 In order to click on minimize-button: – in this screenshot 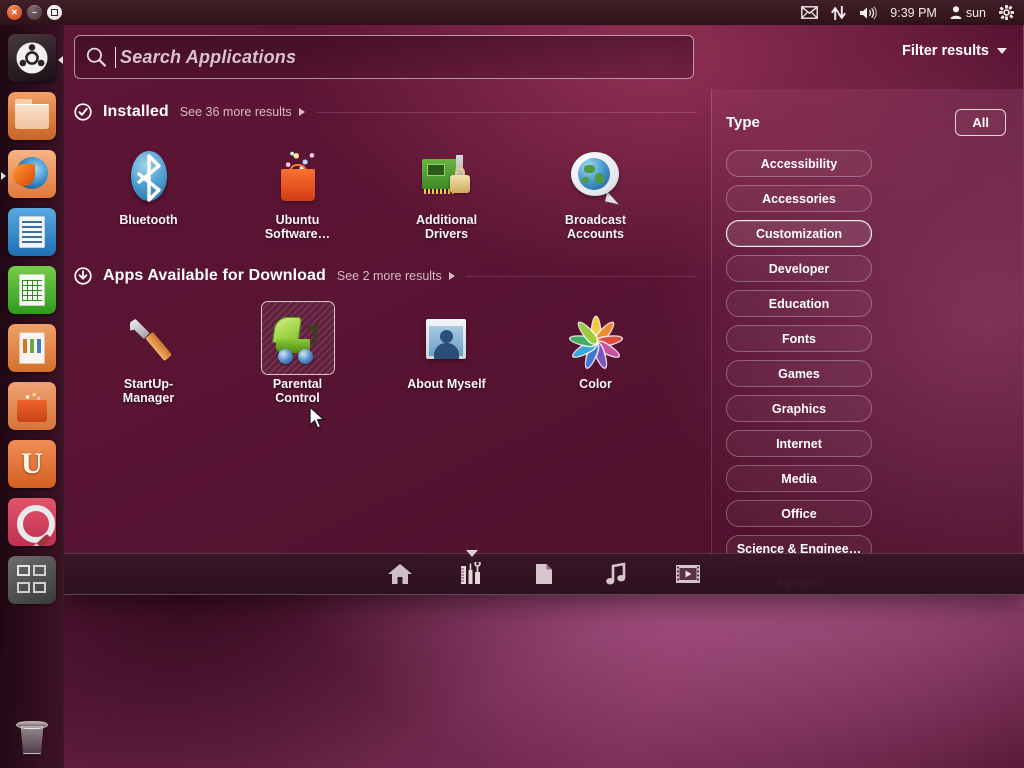, I will do `click(34, 12)`.